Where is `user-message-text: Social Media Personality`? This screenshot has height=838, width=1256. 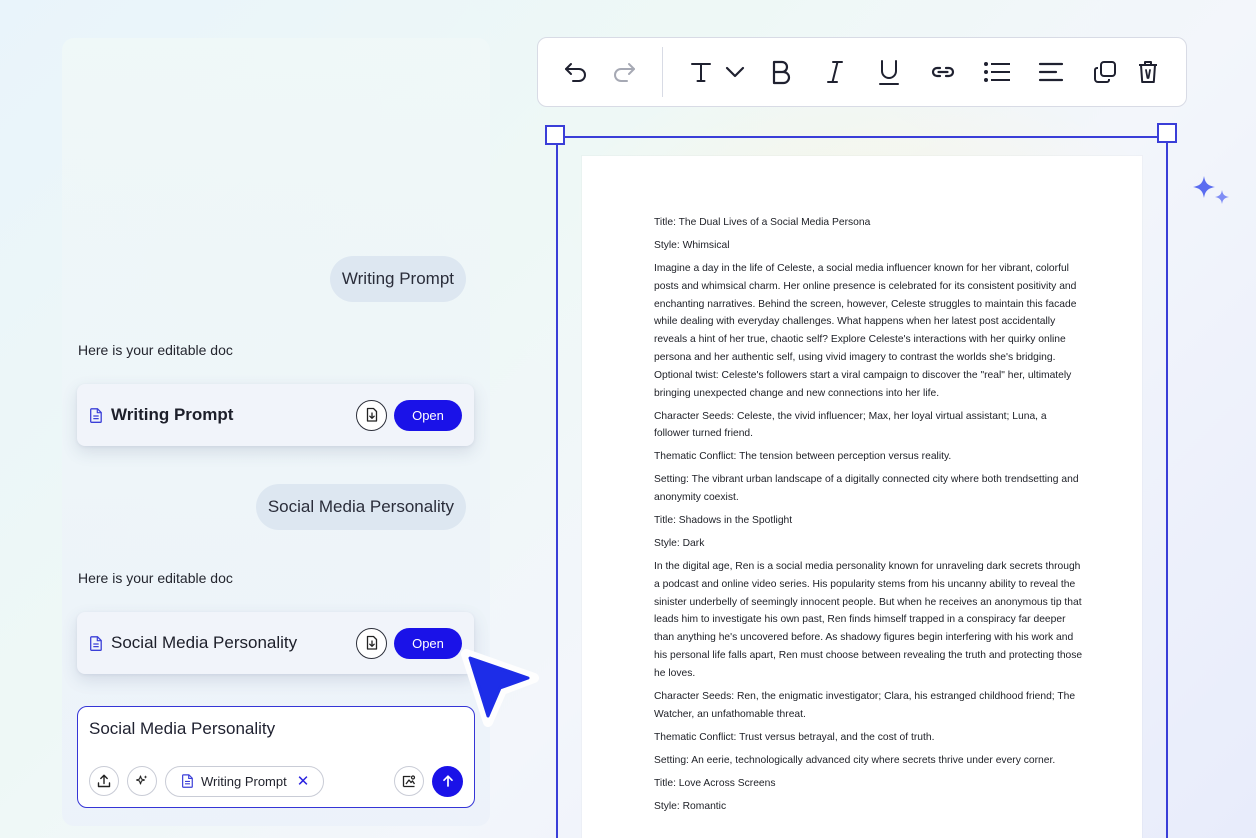 user-message-text: Social Media Personality is located at coordinates (360, 506).